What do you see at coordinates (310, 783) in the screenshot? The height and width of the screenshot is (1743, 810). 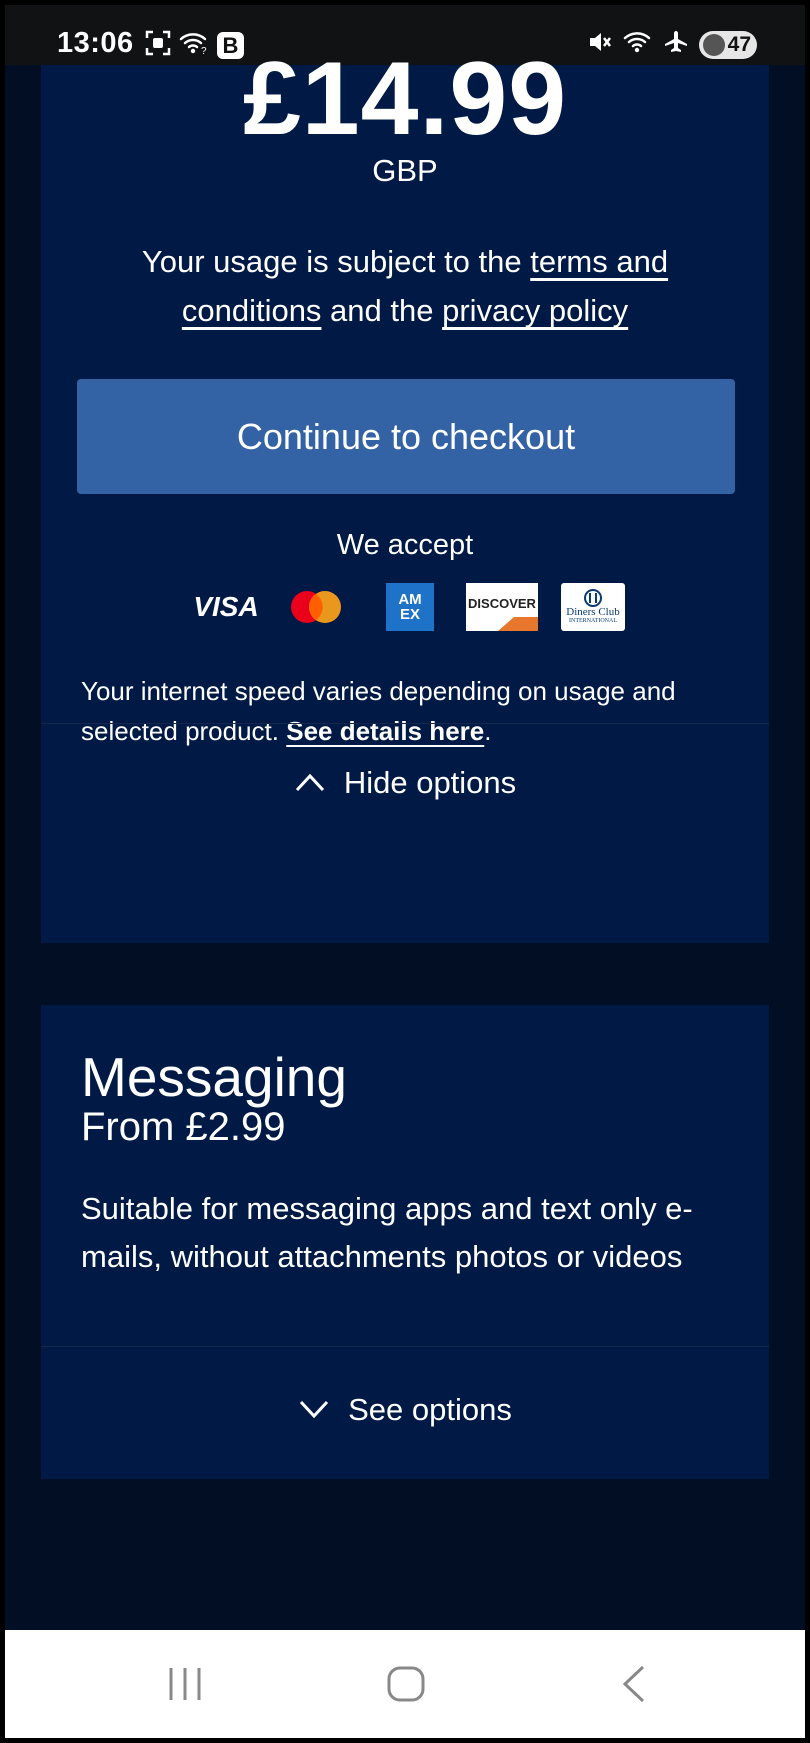 I see `chevron-up-icon` at bounding box center [310, 783].